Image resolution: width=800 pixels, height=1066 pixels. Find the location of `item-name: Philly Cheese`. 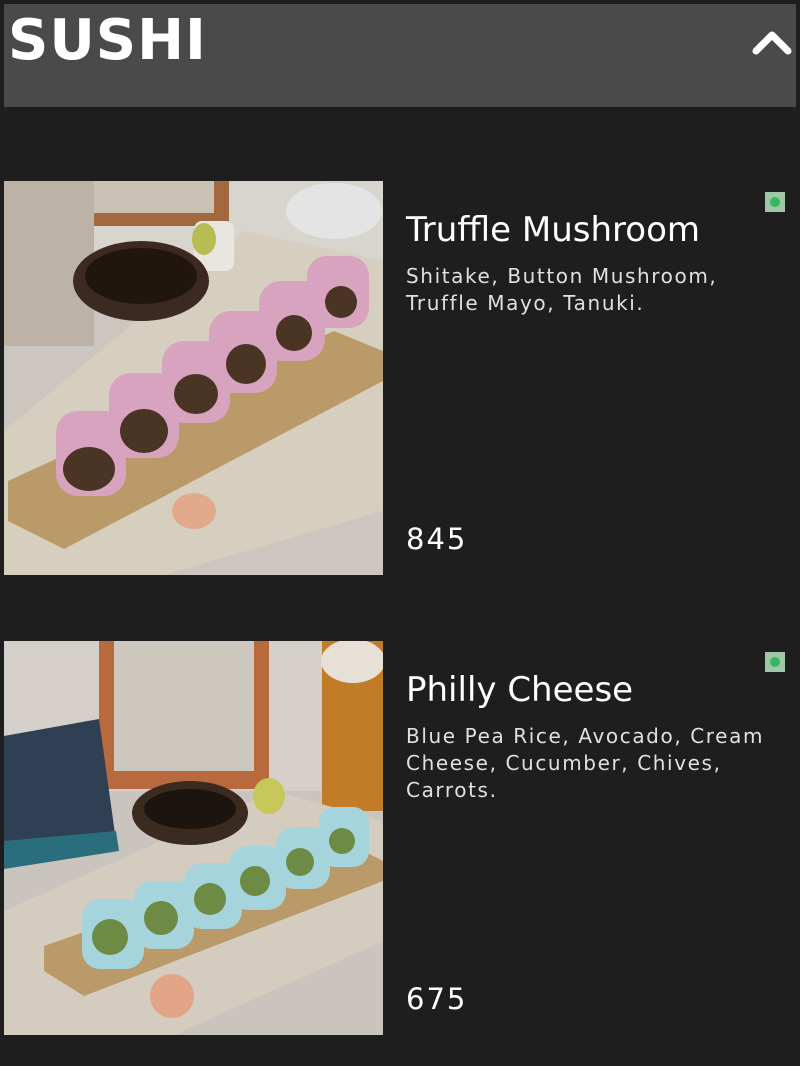

item-name: Philly Cheese is located at coordinates (520, 690).